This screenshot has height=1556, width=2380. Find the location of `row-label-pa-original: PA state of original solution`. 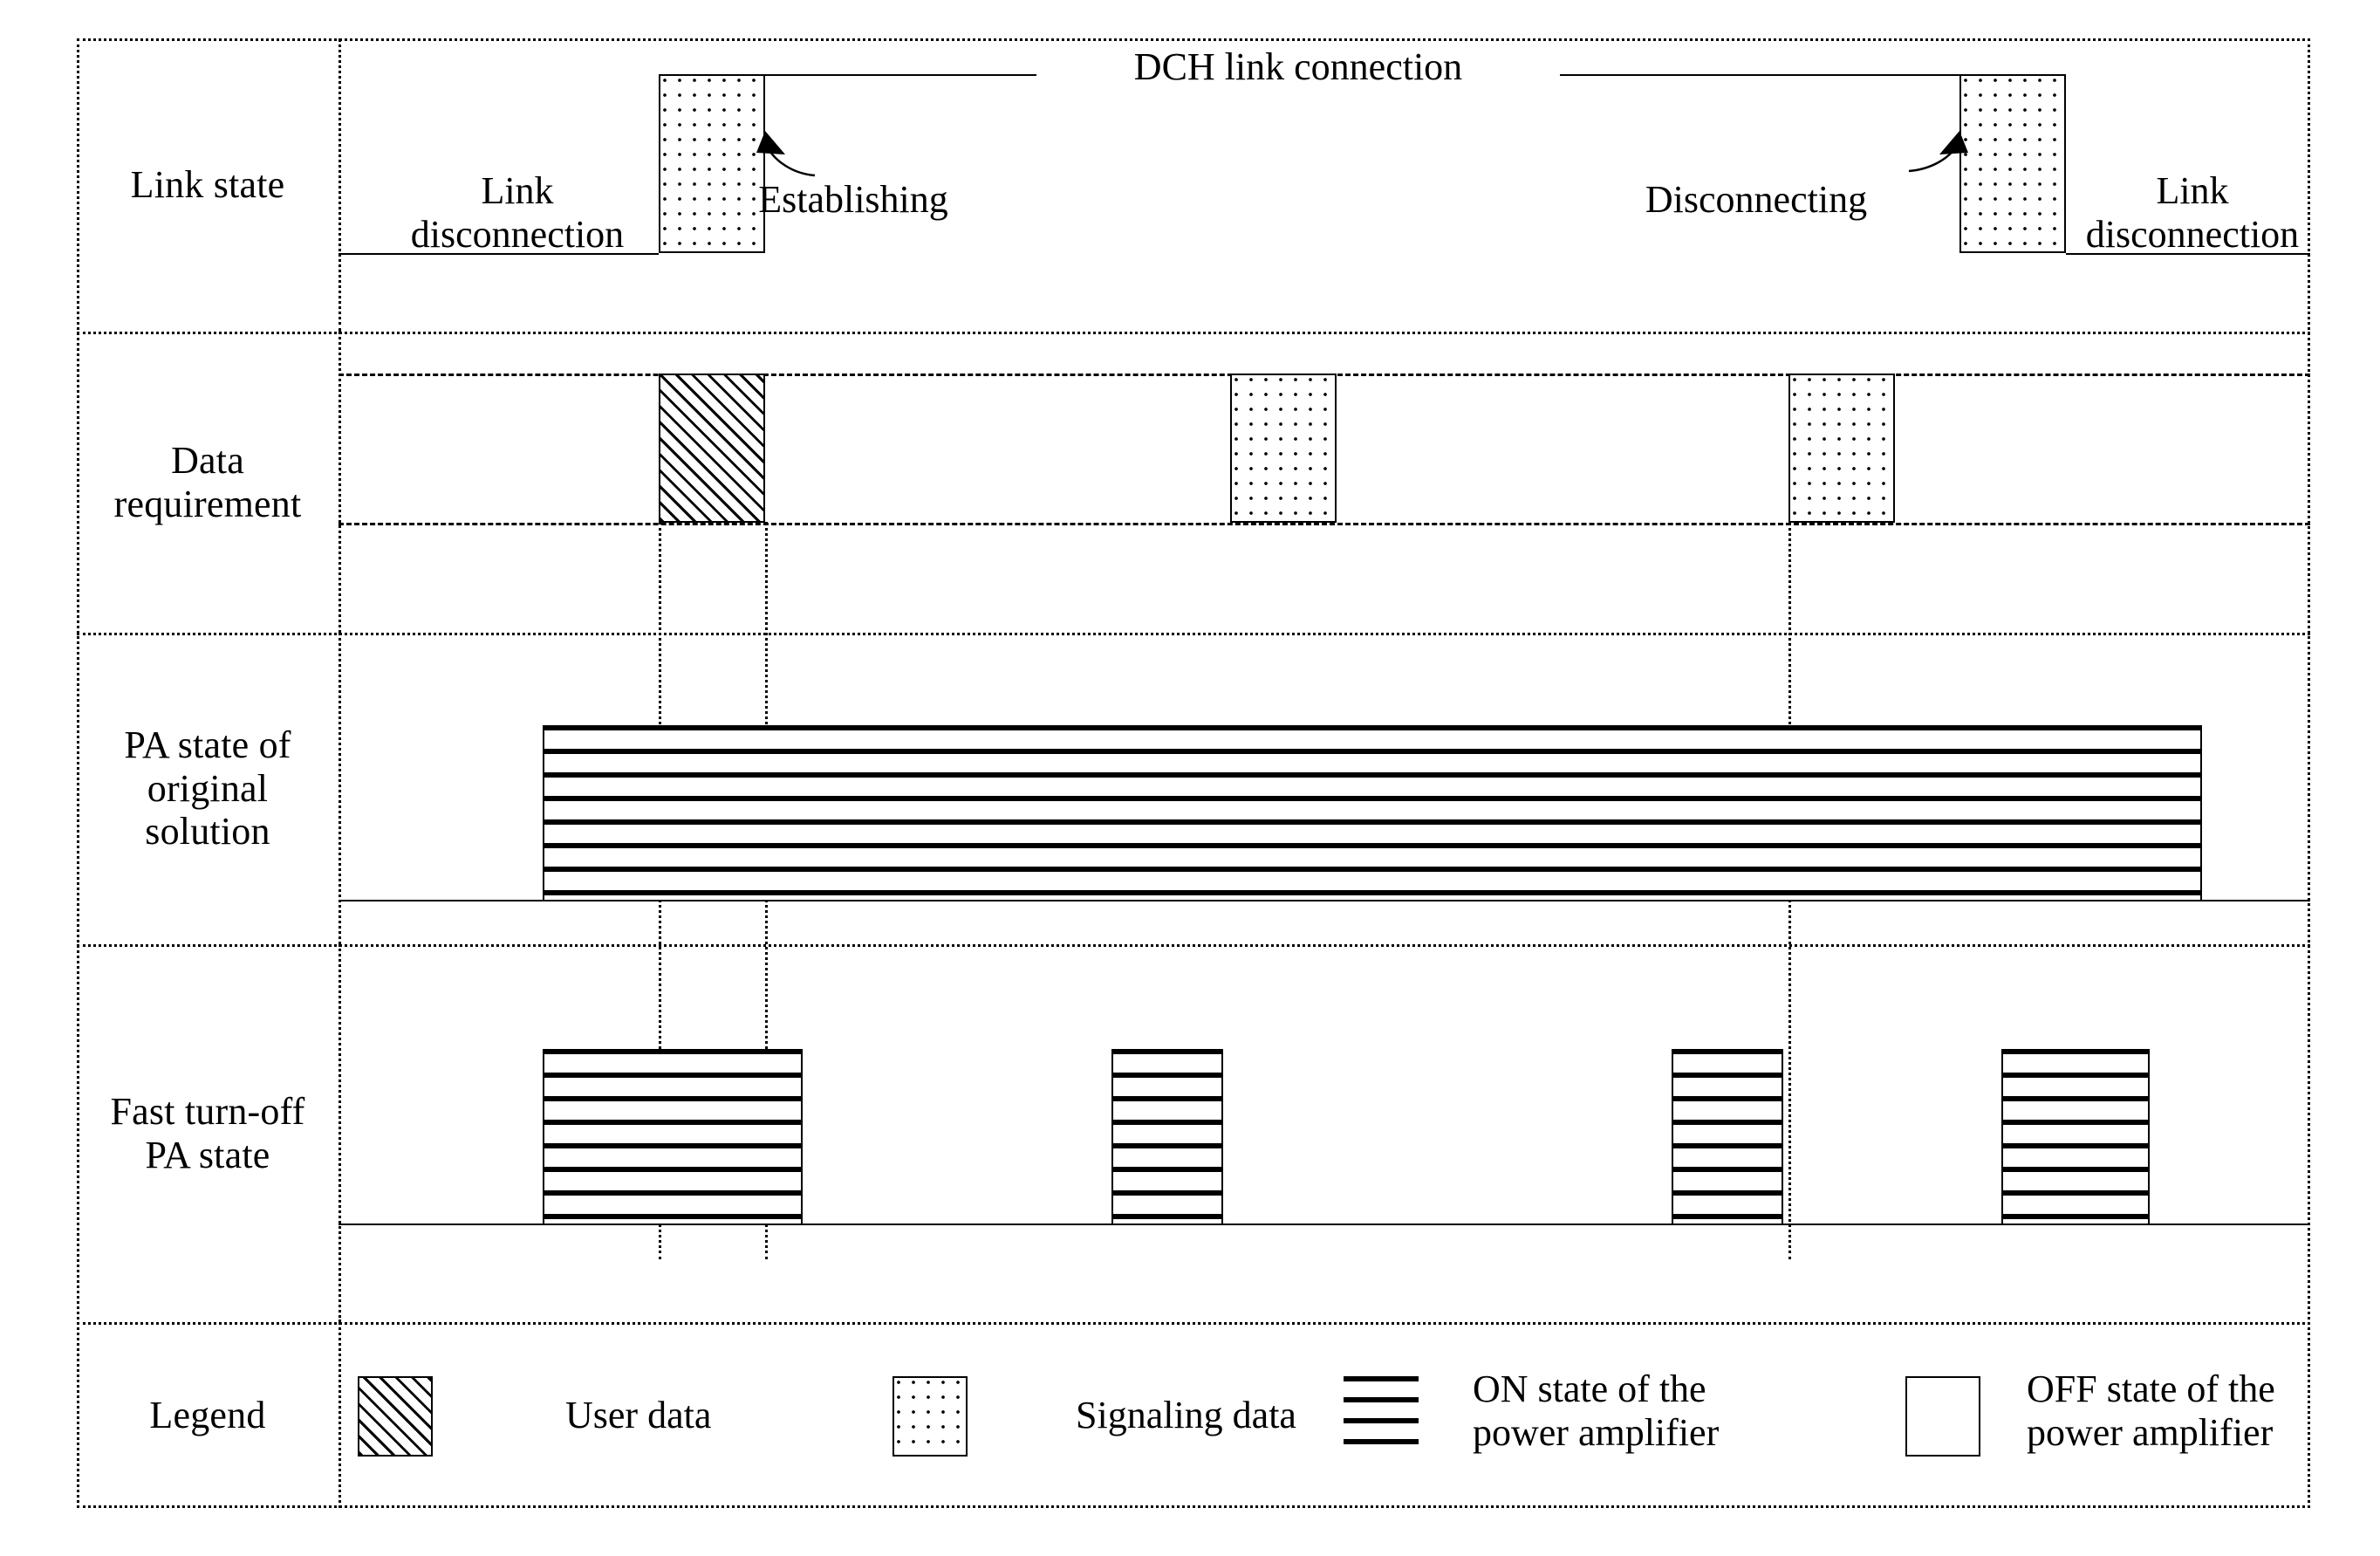

row-label-pa-original: PA state of original solution is located at coordinates (208, 788).